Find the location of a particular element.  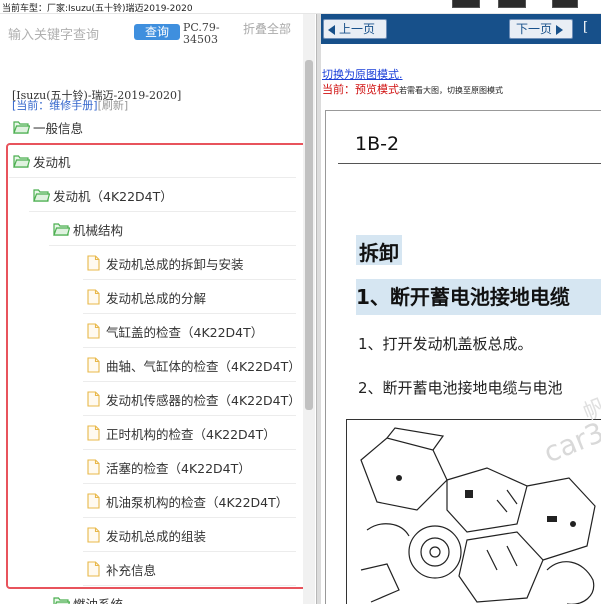

section-heading: 拆卸 is located at coordinates (379, 250).